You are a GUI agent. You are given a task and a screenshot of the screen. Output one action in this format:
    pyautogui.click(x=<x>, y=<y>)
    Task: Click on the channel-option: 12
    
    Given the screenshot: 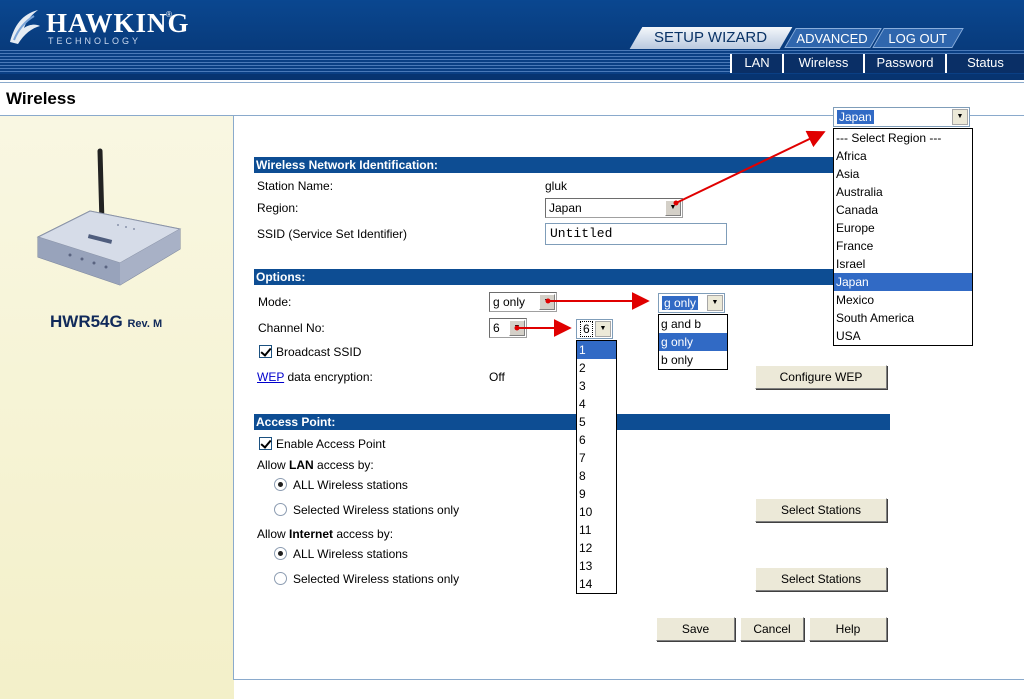 What is the action you would take?
    pyautogui.click(x=596, y=548)
    